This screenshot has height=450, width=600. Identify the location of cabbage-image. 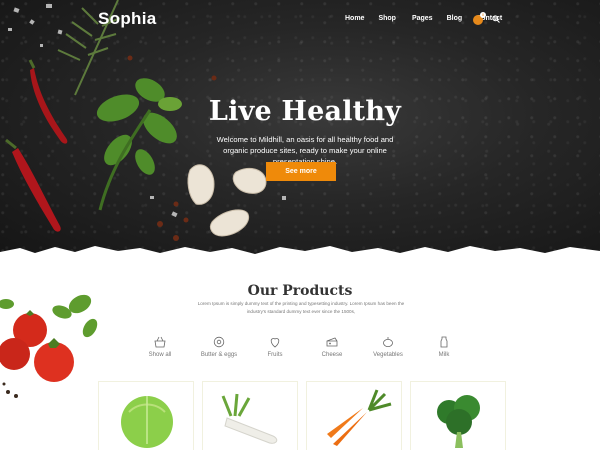
(147, 422).